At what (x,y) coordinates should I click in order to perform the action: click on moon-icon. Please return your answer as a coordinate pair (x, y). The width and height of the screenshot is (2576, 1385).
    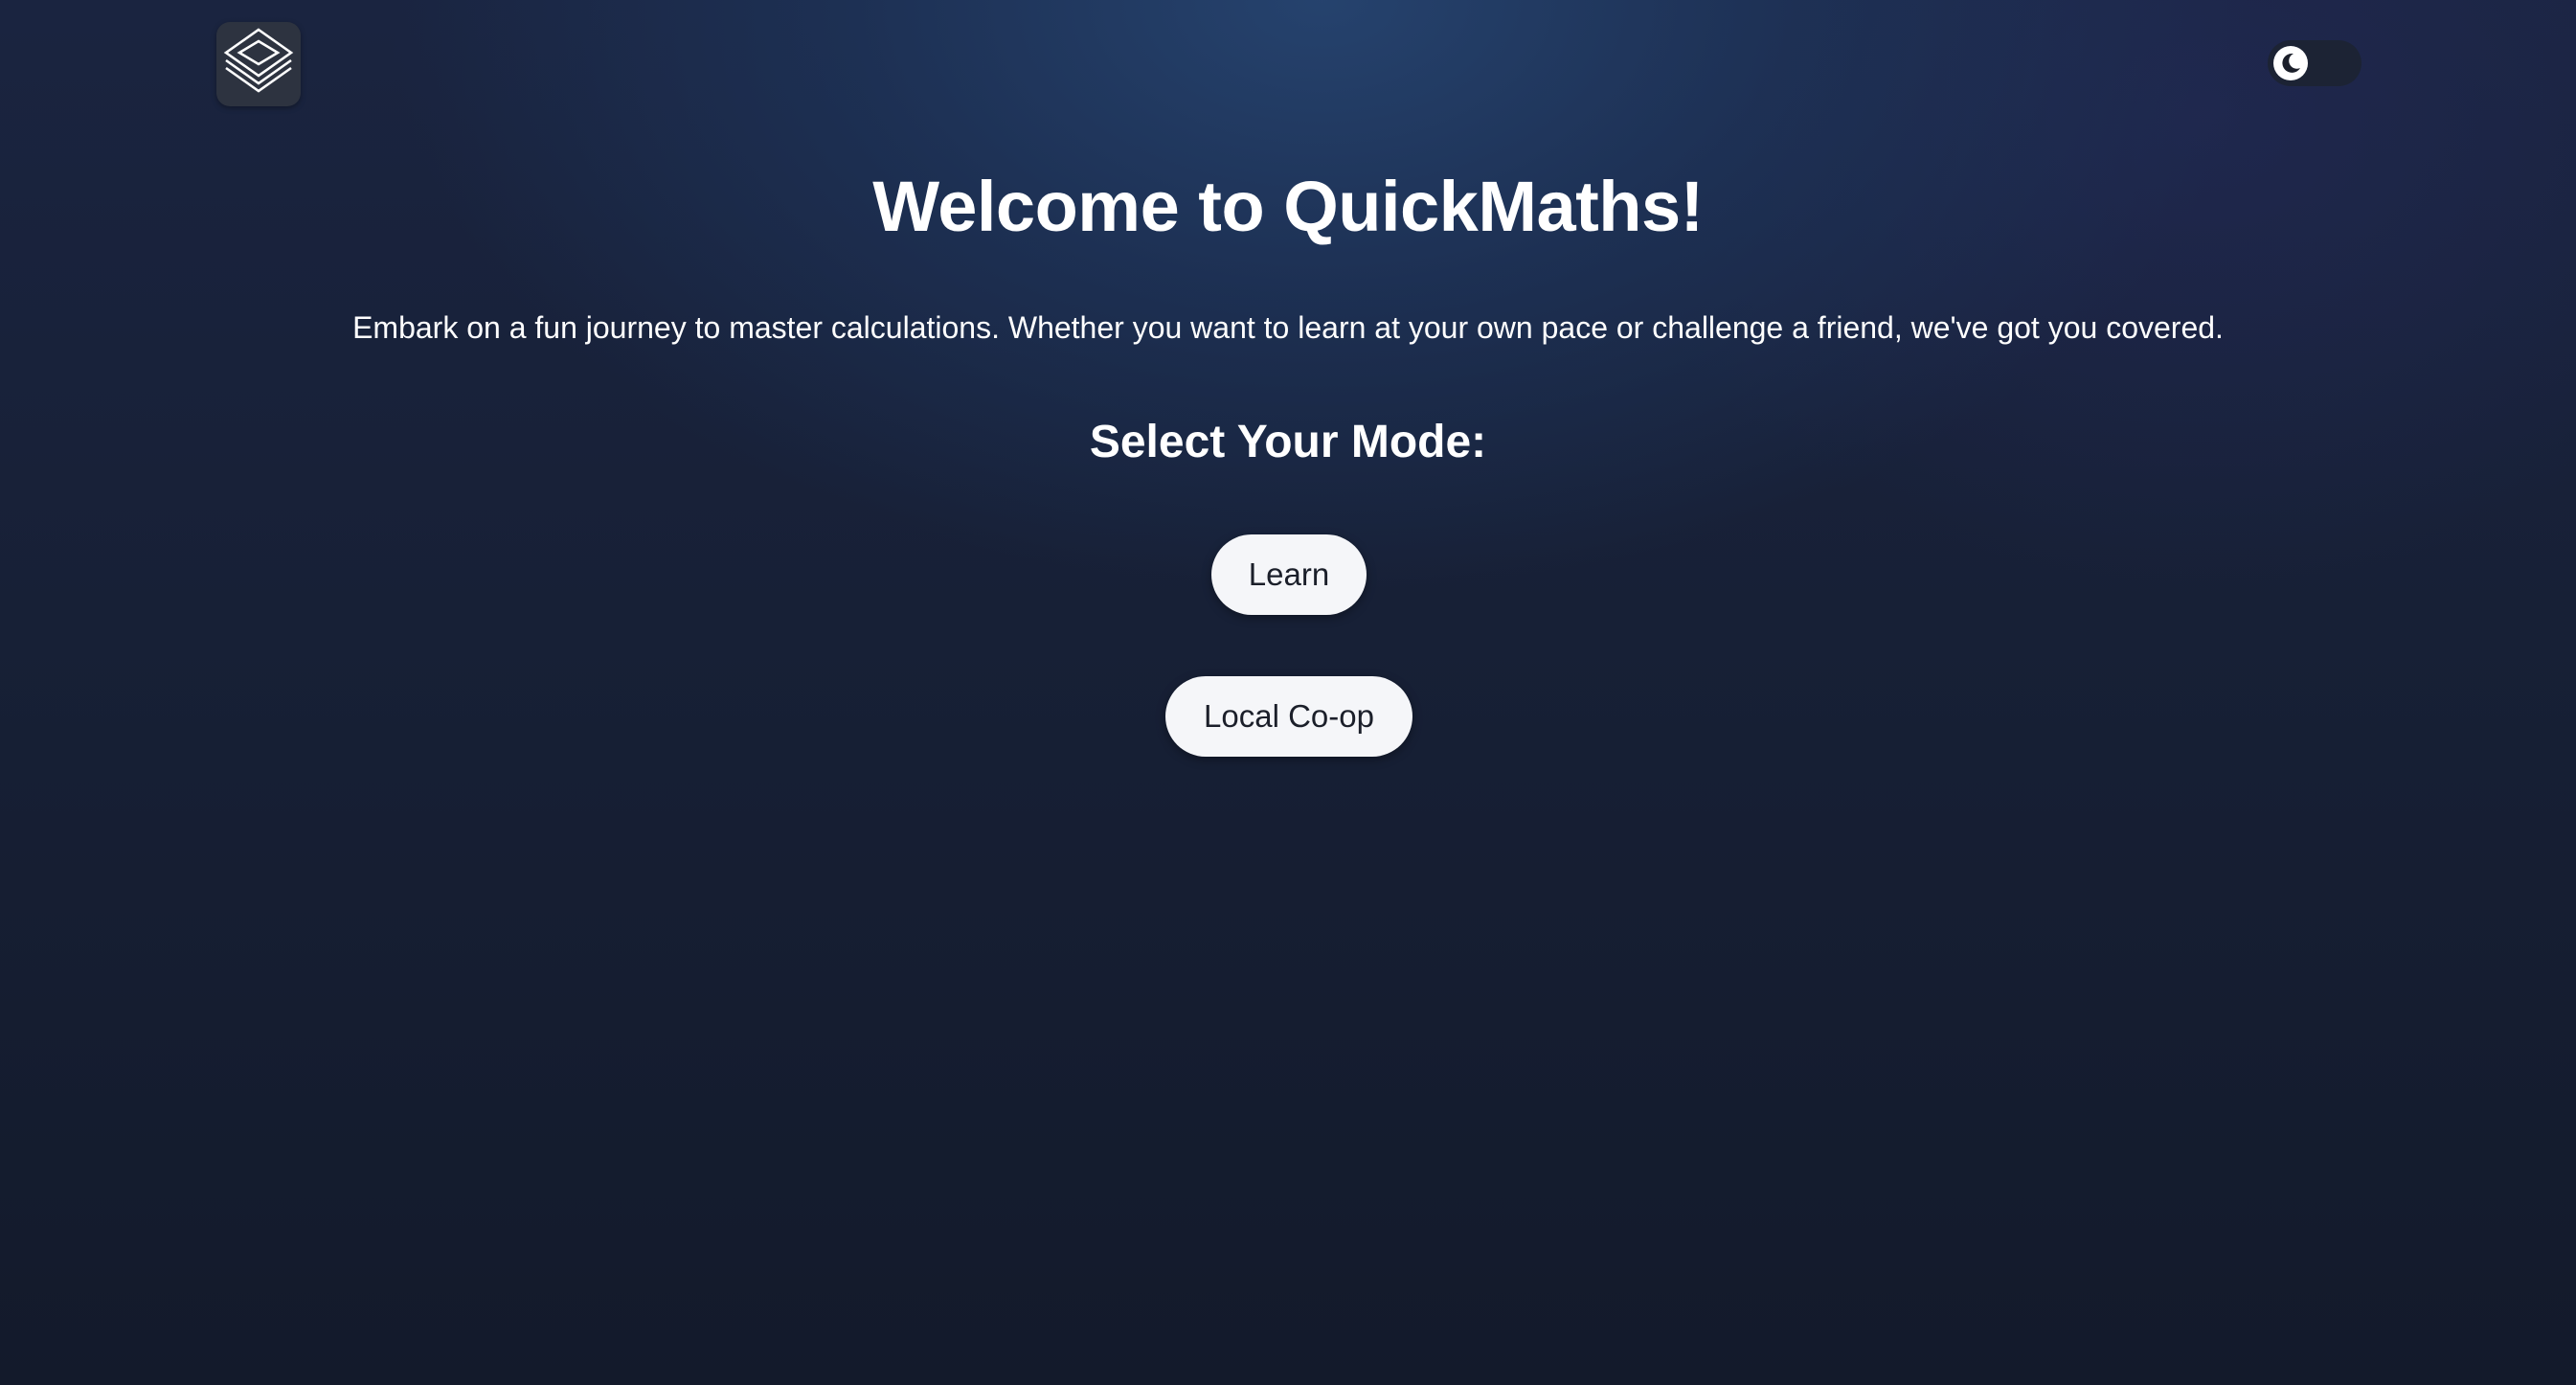
    Looking at the image, I should click on (2291, 63).